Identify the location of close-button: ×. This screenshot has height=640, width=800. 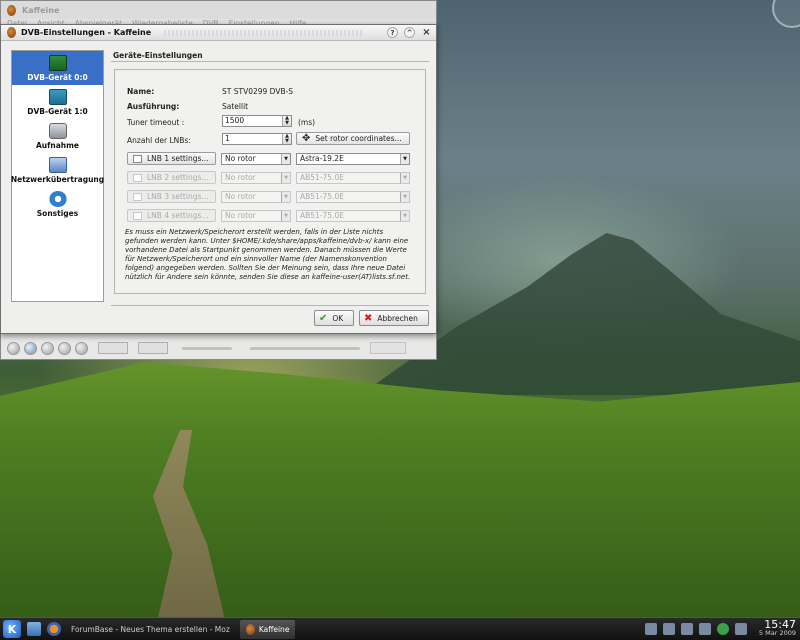
(426, 32).